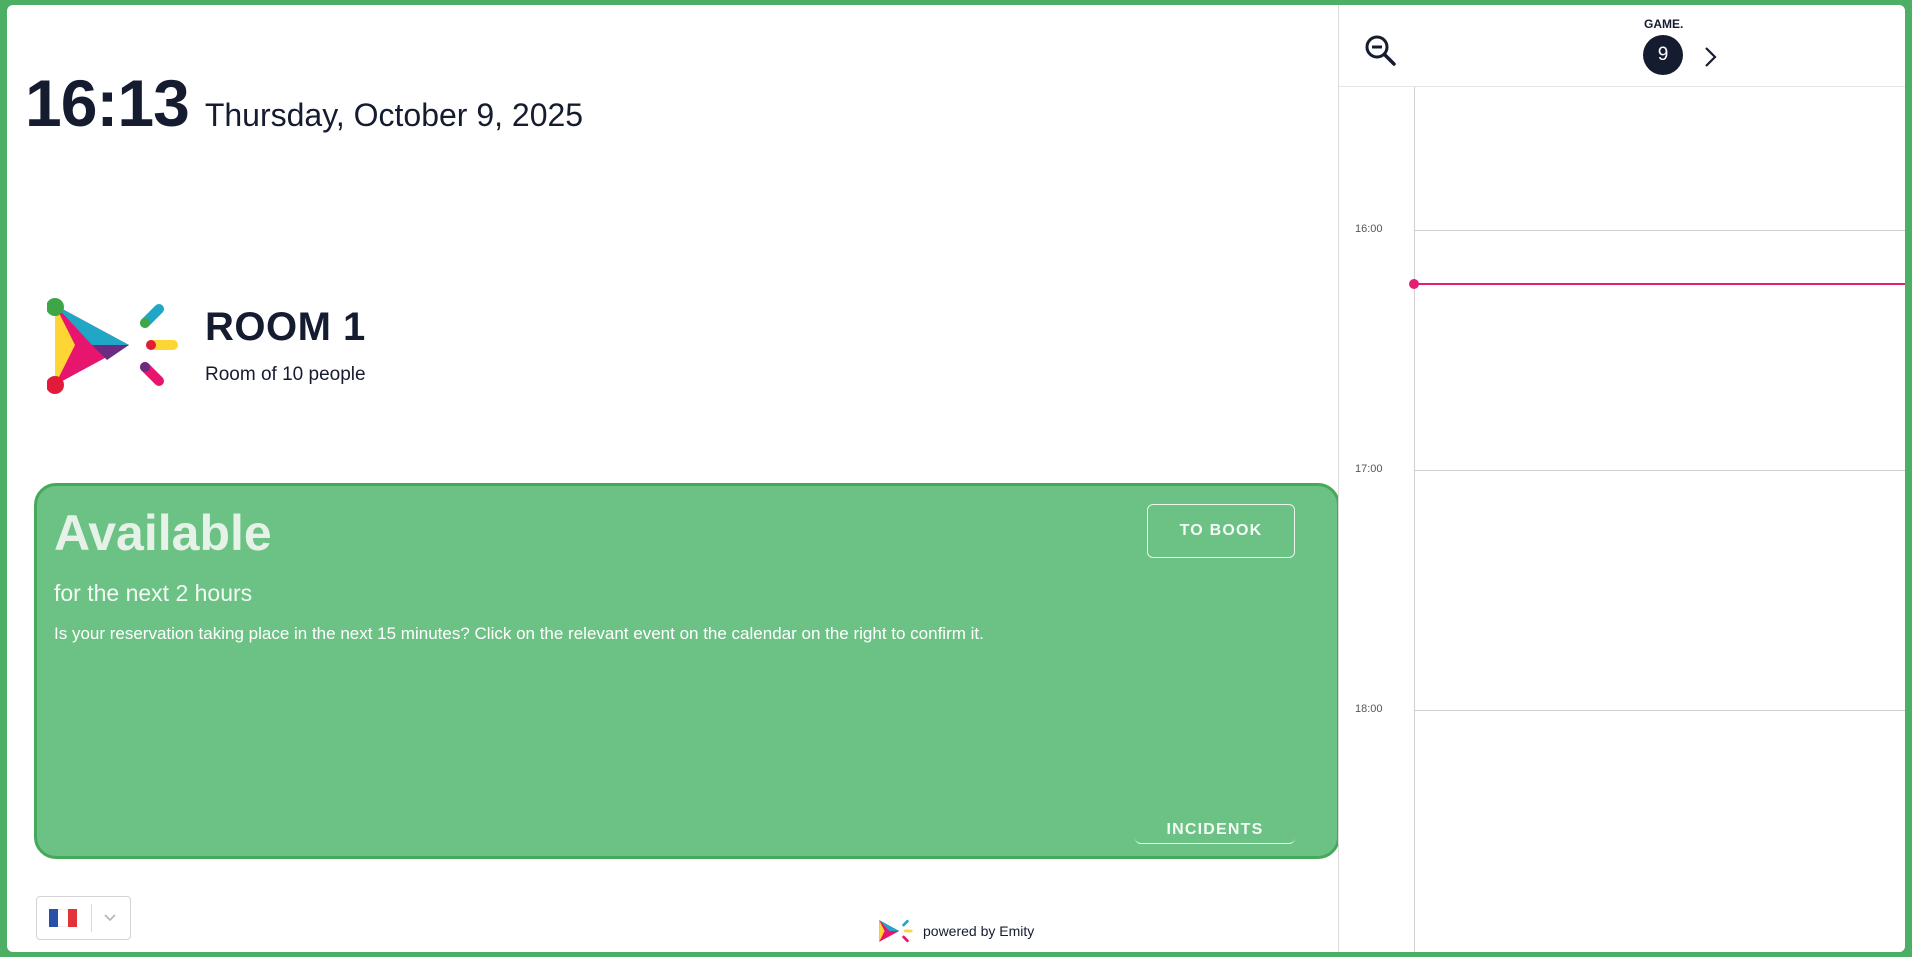 The image size is (1912, 957). What do you see at coordinates (1369, 709) in the screenshot?
I see `hour-label: 18:00` at bounding box center [1369, 709].